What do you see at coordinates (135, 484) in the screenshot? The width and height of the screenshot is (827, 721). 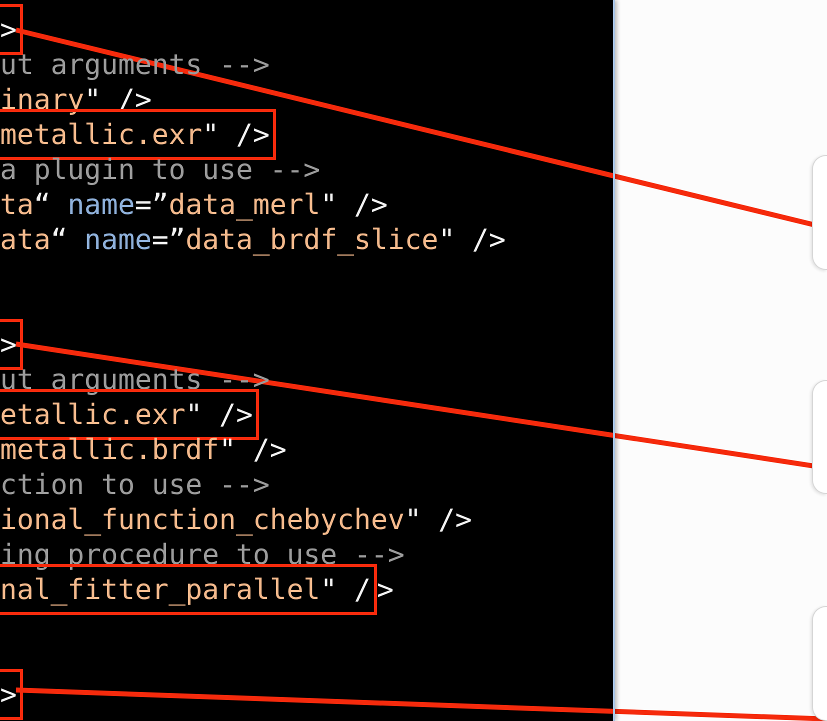 I see `code-text: ction to use -->` at bounding box center [135, 484].